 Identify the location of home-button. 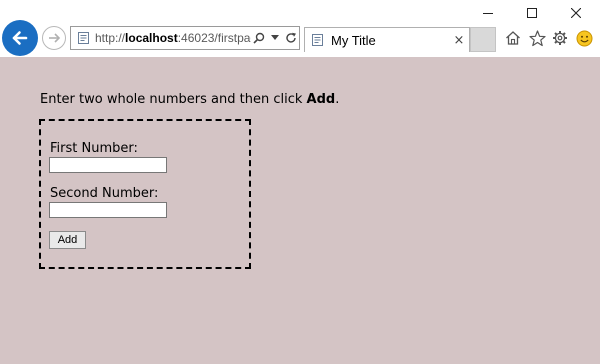
(513, 38).